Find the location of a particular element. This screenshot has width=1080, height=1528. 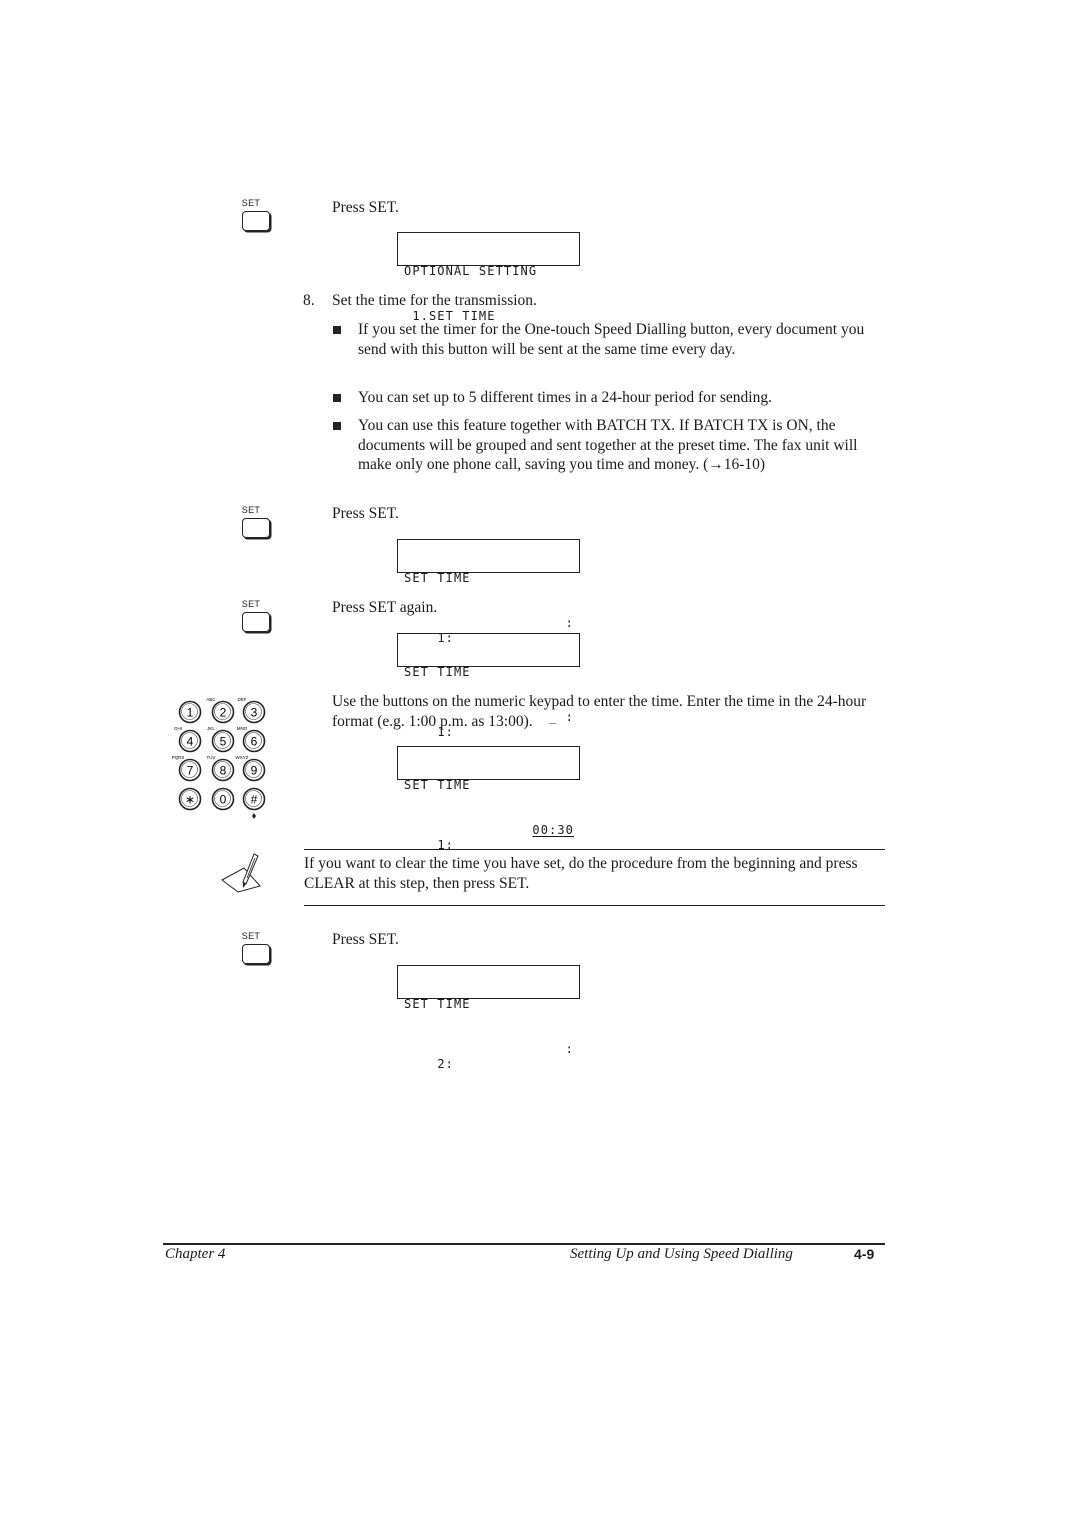

footer-rule is located at coordinates (524, 1244).